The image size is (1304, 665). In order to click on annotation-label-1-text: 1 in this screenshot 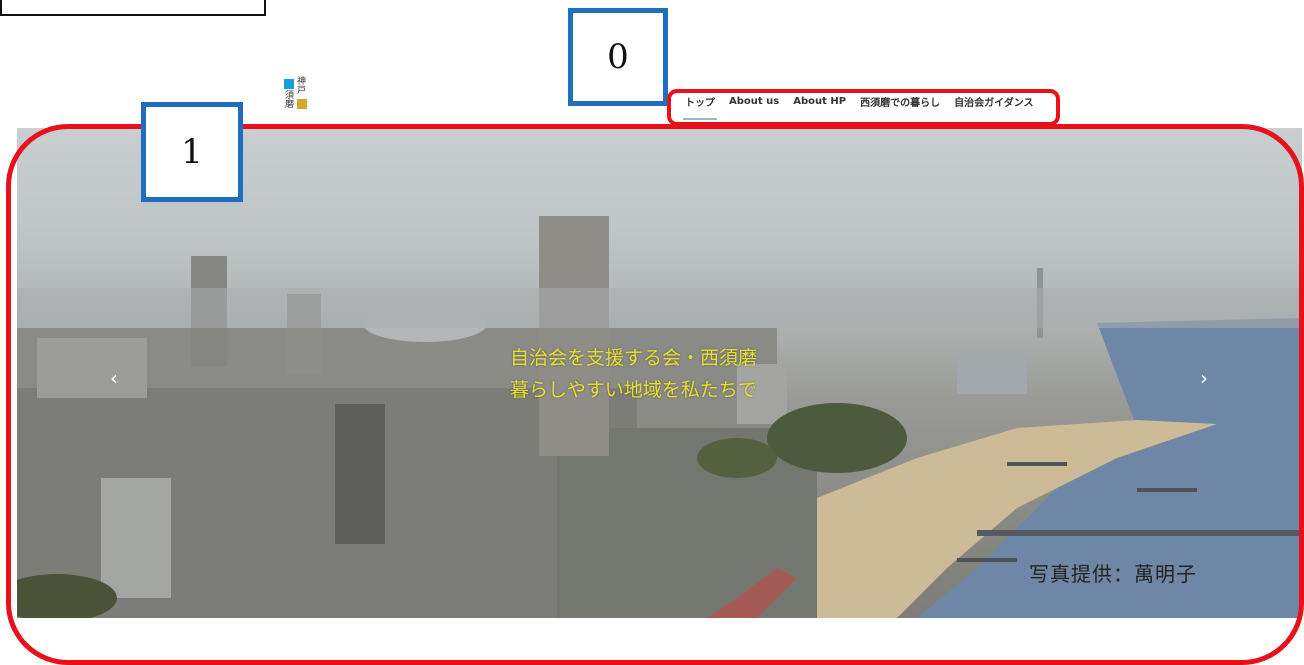, I will do `click(192, 152)`.